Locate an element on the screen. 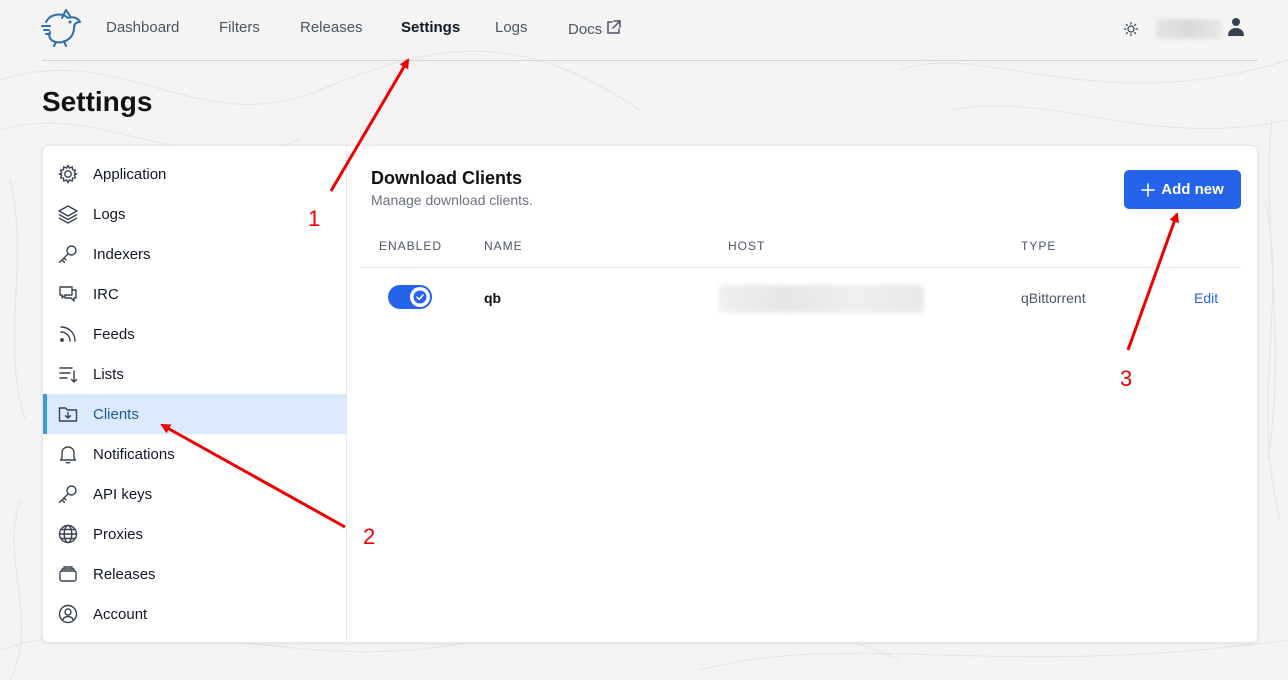  edit-client-link: Edit is located at coordinates (1206, 298).